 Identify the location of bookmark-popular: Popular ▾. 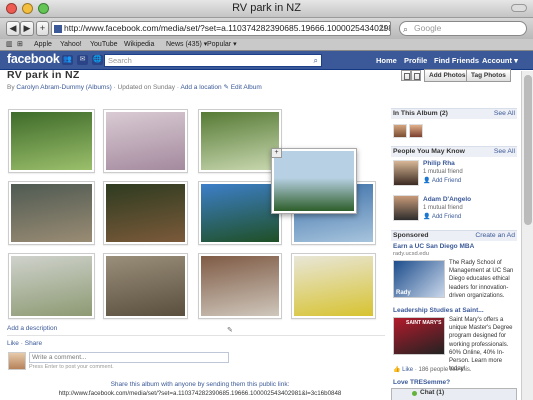
(222, 44).